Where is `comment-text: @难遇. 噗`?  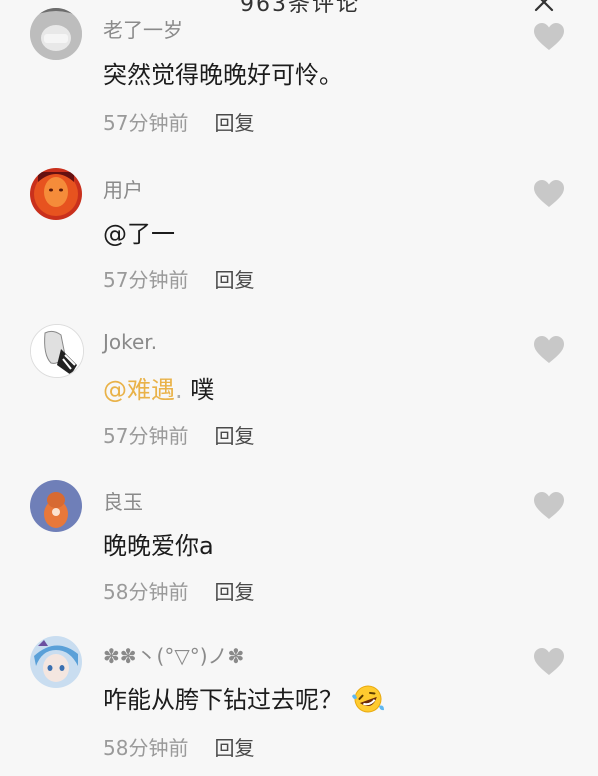
comment-text: @难遇. 噗 is located at coordinates (158, 387).